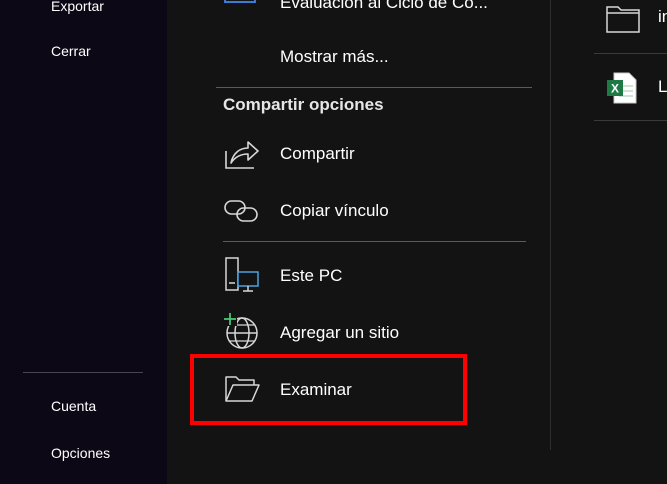 The height and width of the screenshot is (484, 667). I want to click on sidebar-item-close: Cerrar, so click(71, 51).